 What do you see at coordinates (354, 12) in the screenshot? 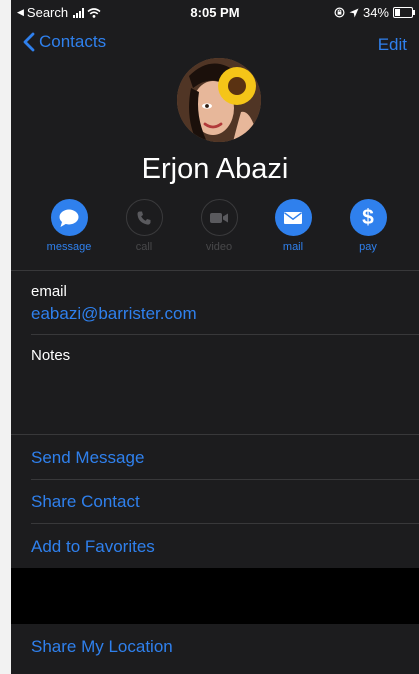
I see `location-arrow-icon` at bounding box center [354, 12].